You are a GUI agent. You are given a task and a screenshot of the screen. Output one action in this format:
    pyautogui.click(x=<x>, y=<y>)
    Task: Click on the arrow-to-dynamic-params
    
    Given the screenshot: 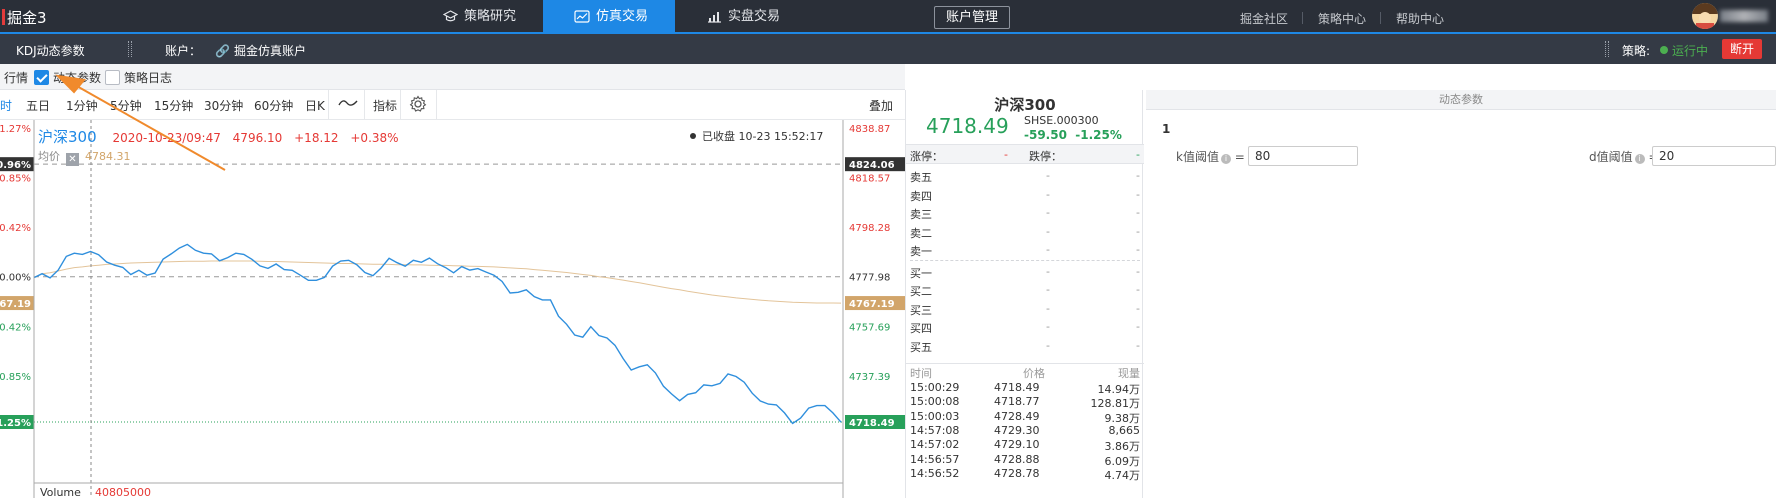 What is the action you would take?
    pyautogui.click(x=150, y=127)
    